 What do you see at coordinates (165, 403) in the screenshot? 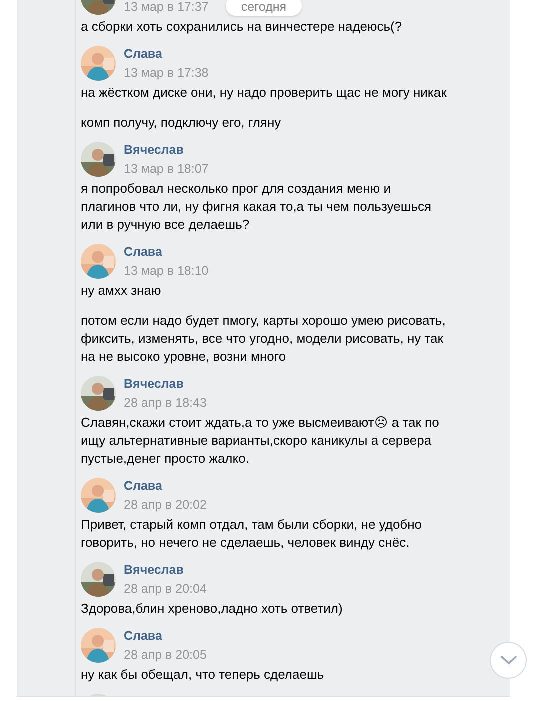
I see `message-time: 28 апр в 18:43` at bounding box center [165, 403].